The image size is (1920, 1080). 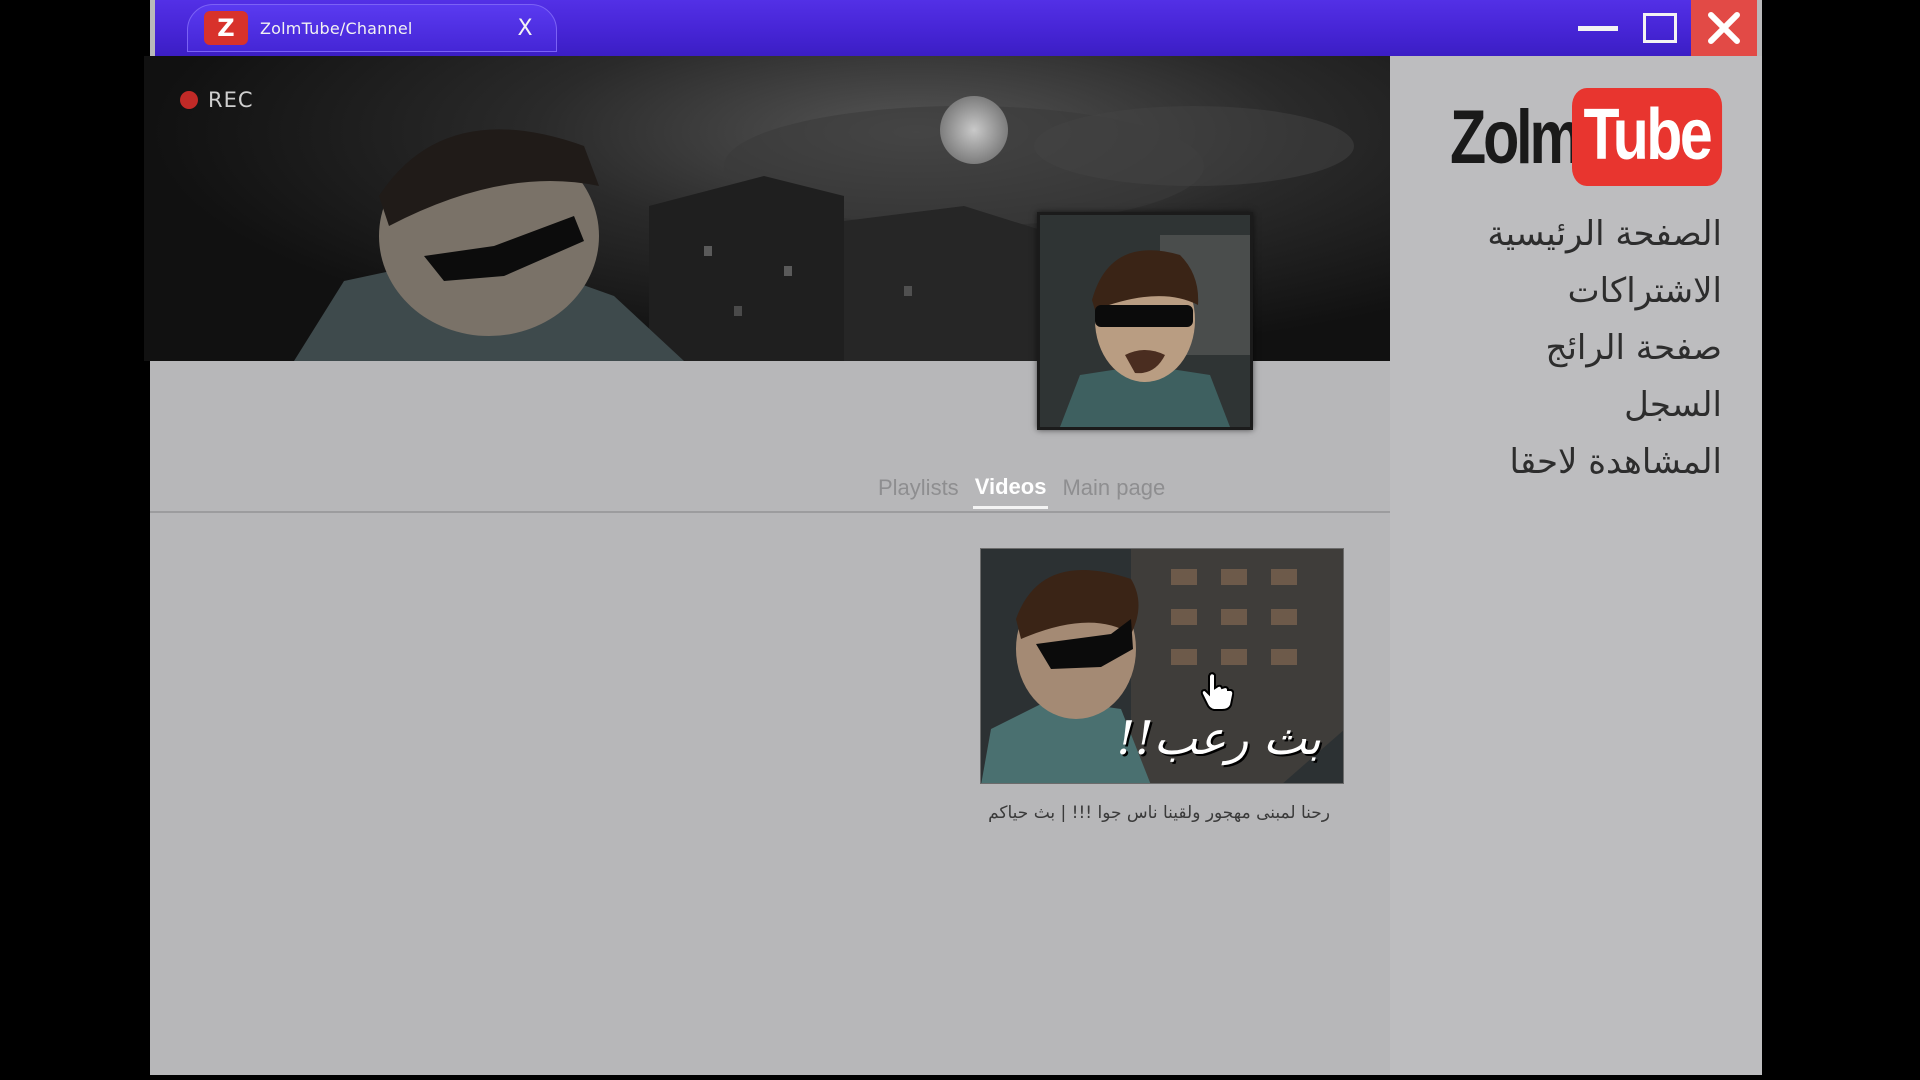 What do you see at coordinates (1113, 491) in the screenshot?
I see `tab-main-page: Main page` at bounding box center [1113, 491].